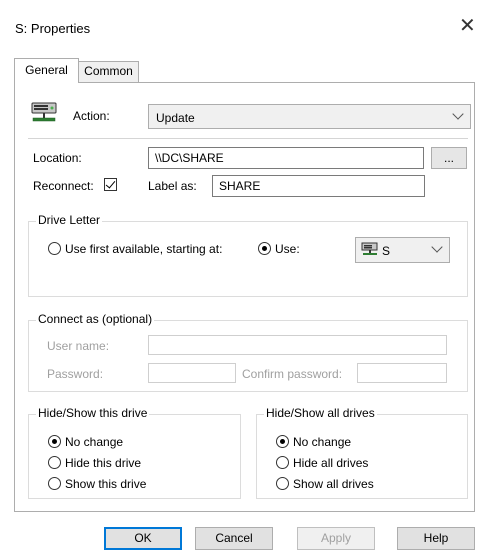 This screenshot has height=555, width=483. Describe the element at coordinates (53, 28) in the screenshot. I see `window-title: S: Properties` at that location.